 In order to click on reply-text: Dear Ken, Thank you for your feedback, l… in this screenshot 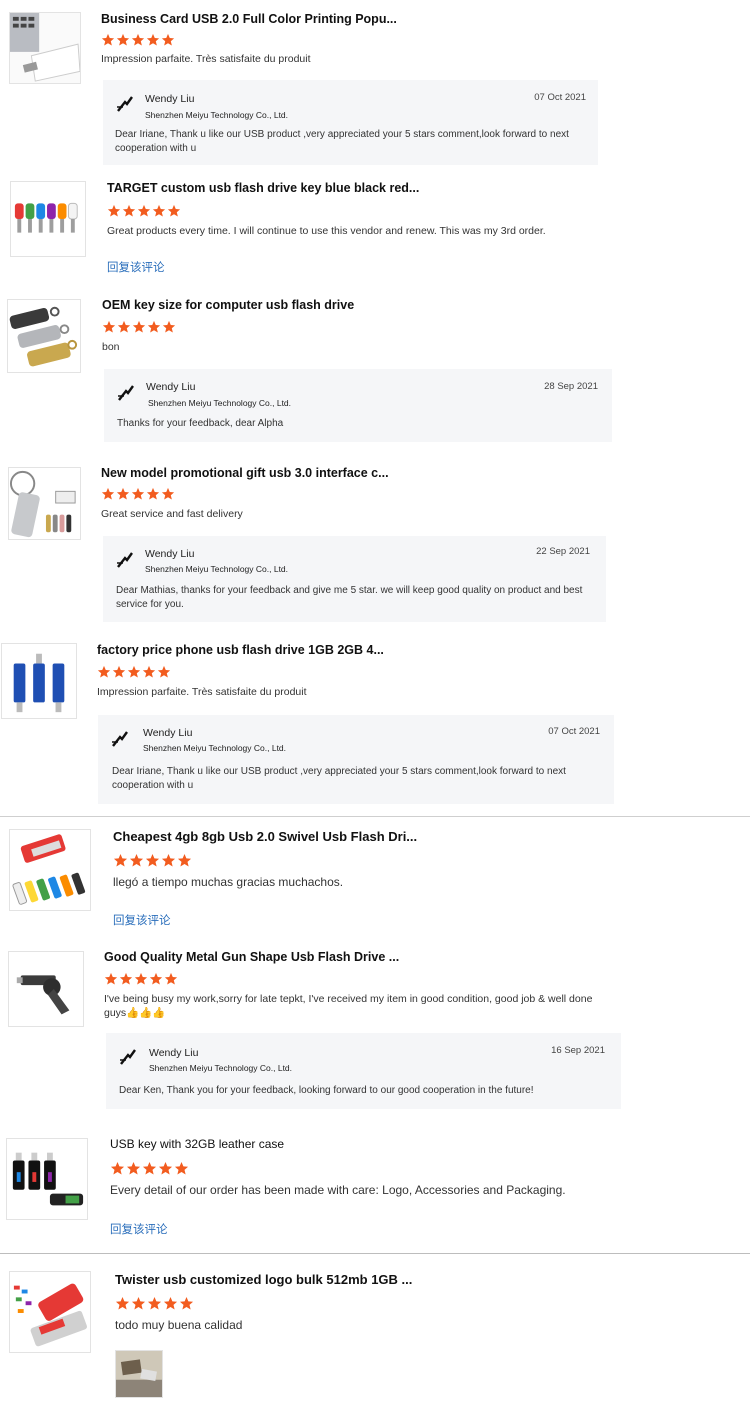, I will do `click(326, 1090)`.